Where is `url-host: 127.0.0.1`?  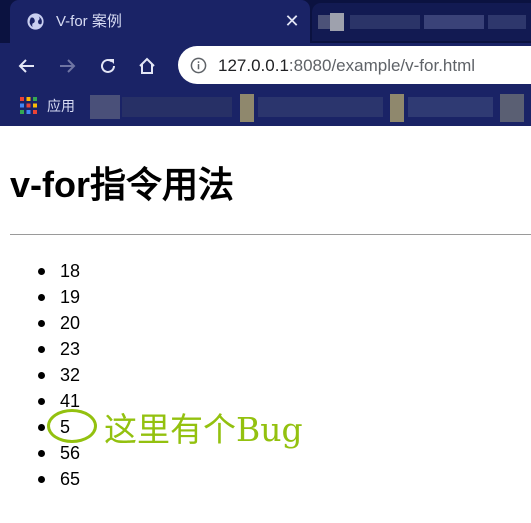
url-host: 127.0.0.1 is located at coordinates (253, 65).